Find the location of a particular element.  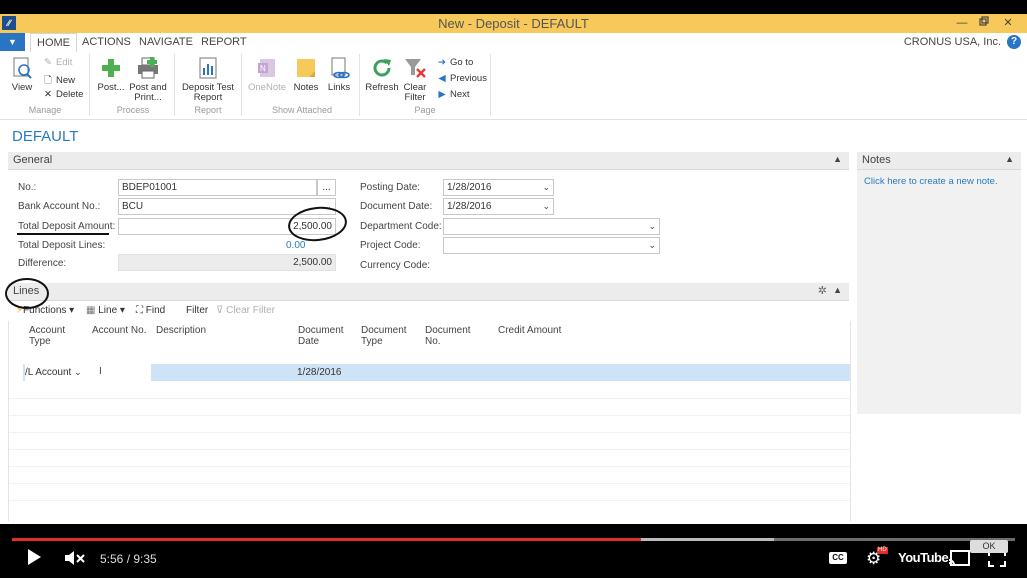

view-label: View is located at coordinates (22, 87).